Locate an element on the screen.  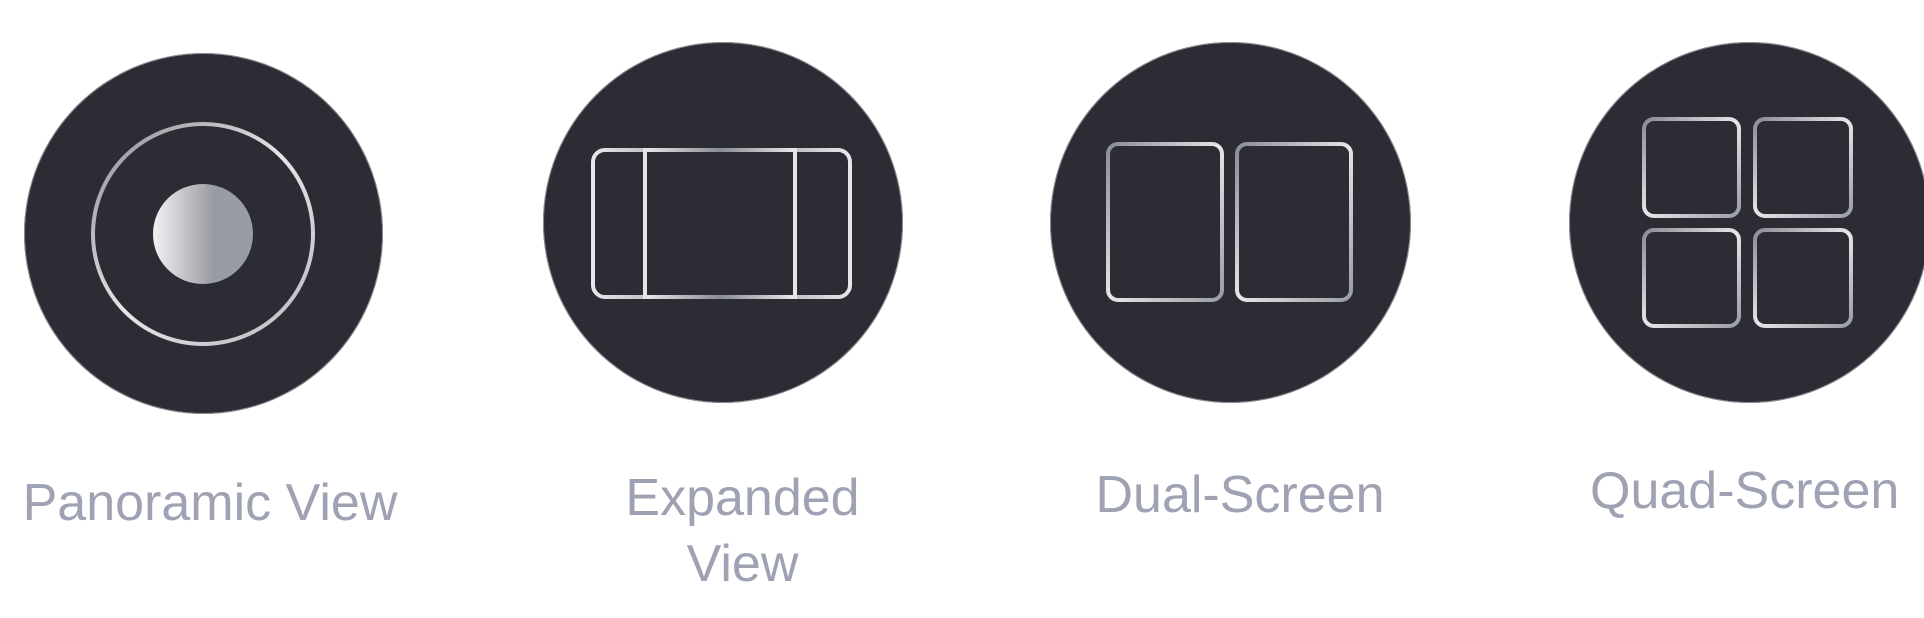
expanded-view-label: Expanded View is located at coordinates (742, 531).